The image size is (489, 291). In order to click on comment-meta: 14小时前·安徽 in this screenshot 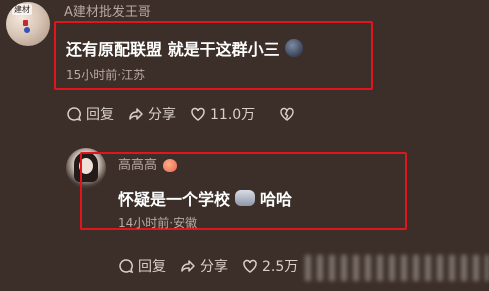, I will do `click(158, 223)`.